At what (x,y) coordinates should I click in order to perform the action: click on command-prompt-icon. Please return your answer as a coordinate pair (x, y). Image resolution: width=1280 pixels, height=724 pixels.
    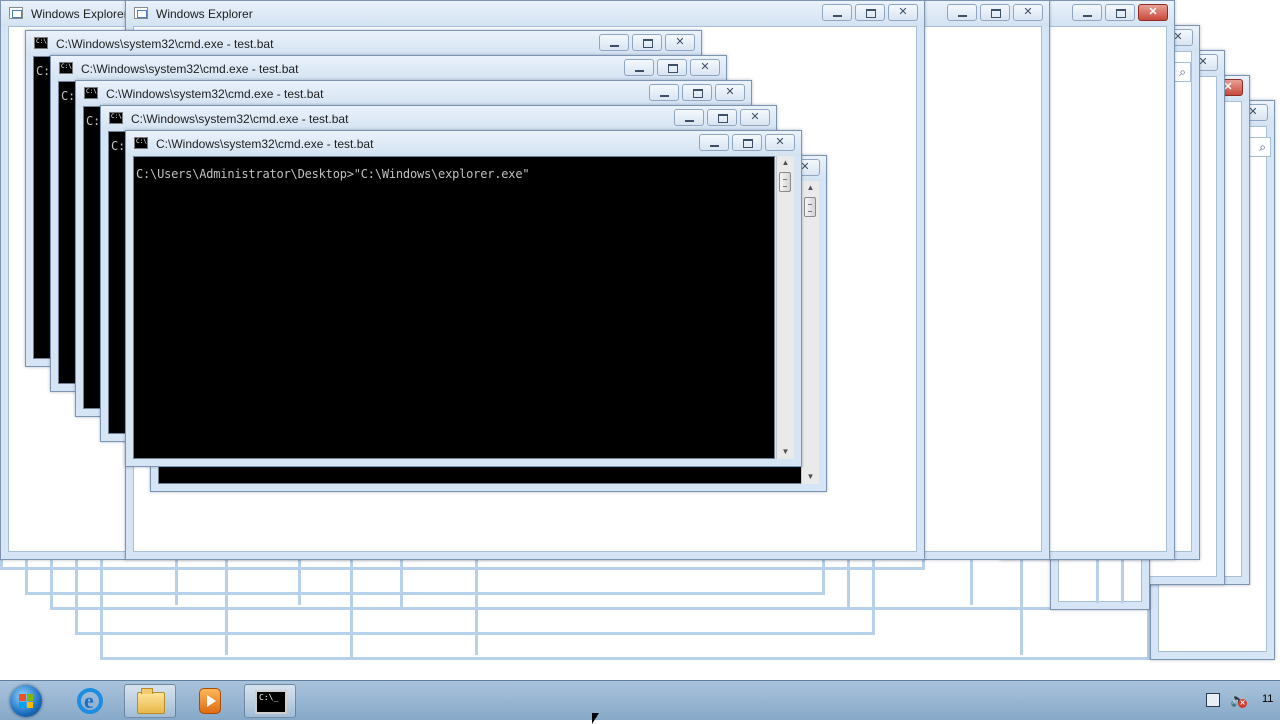
    Looking at the image, I should click on (271, 702).